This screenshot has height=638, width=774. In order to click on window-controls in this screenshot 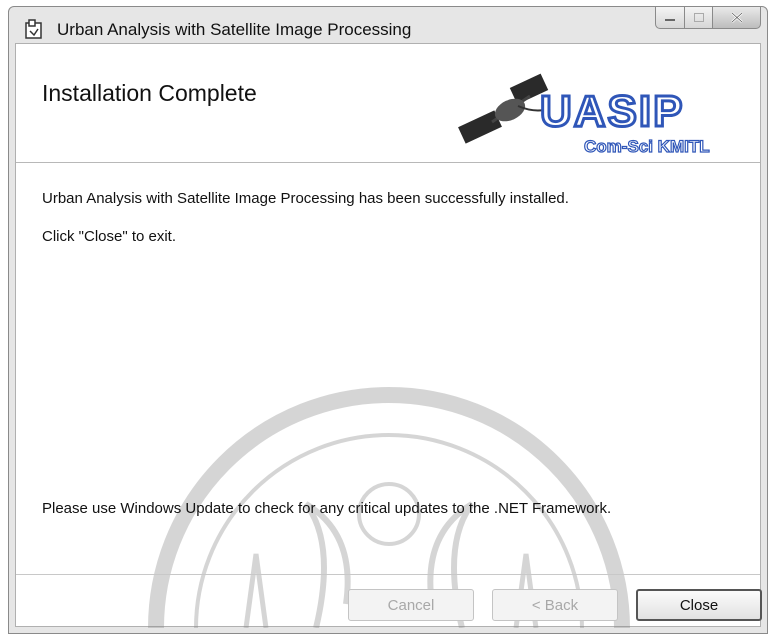, I will do `click(708, 20)`.